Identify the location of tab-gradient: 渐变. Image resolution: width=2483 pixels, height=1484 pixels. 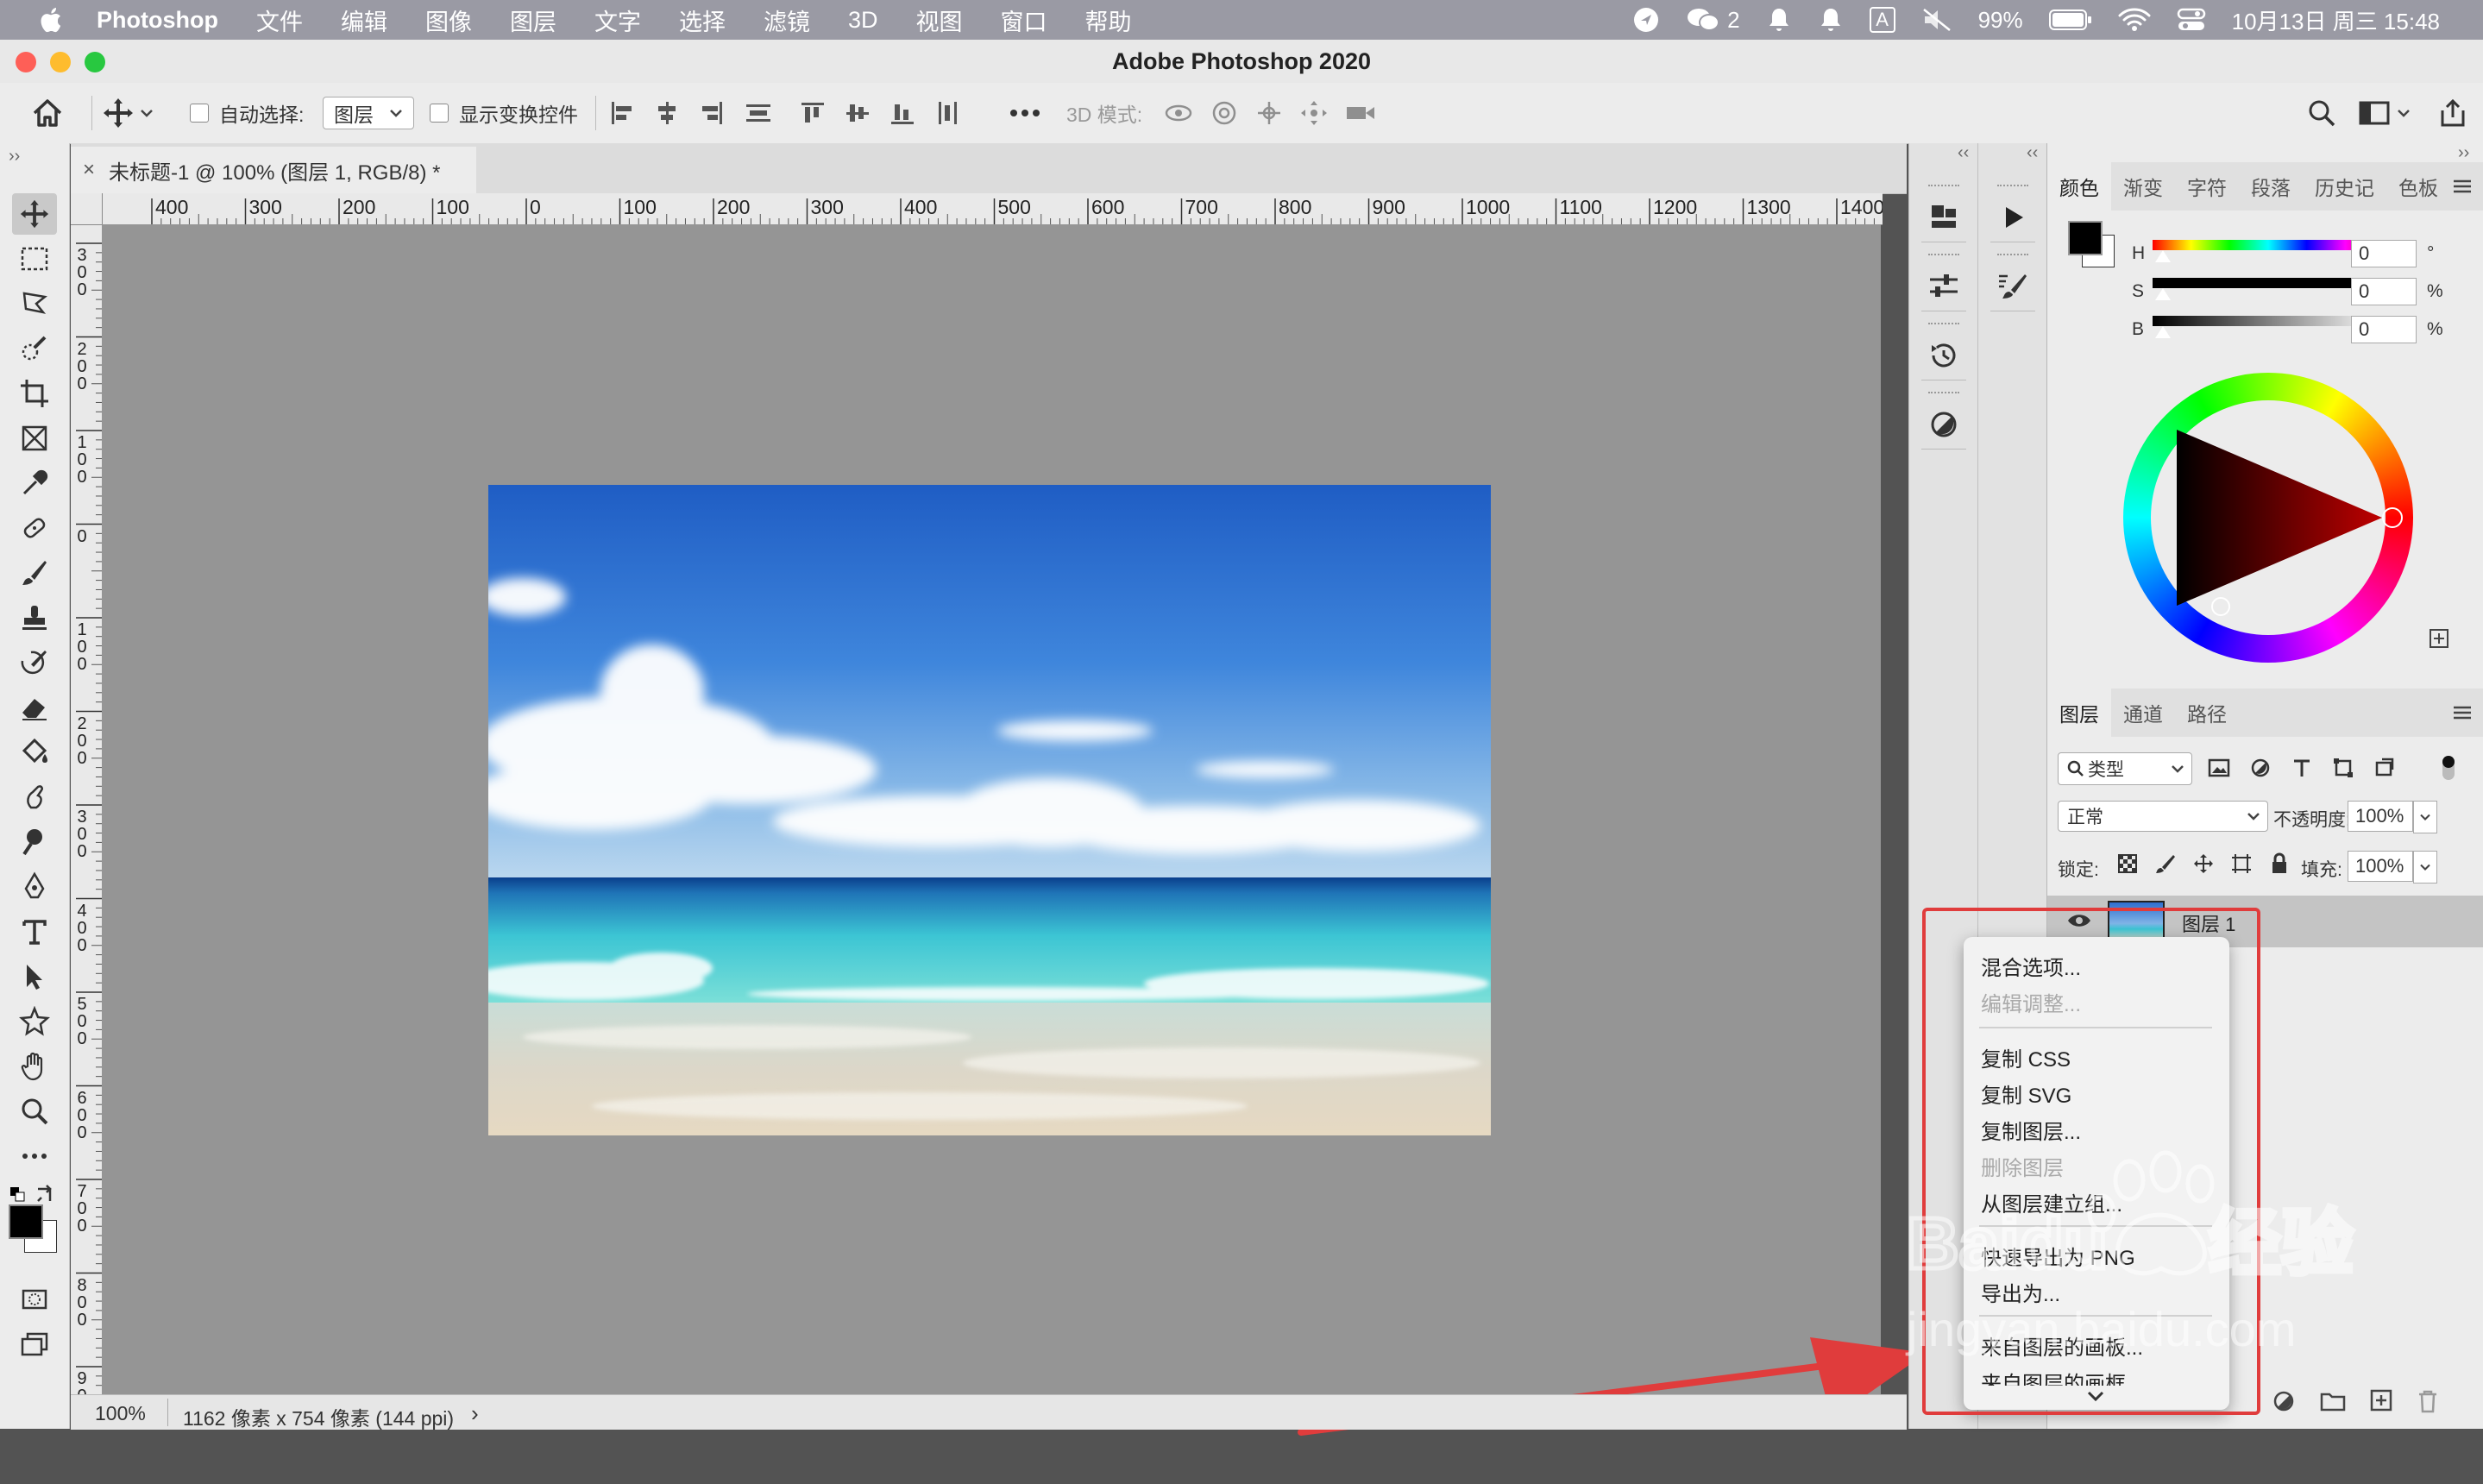
(2143, 186).